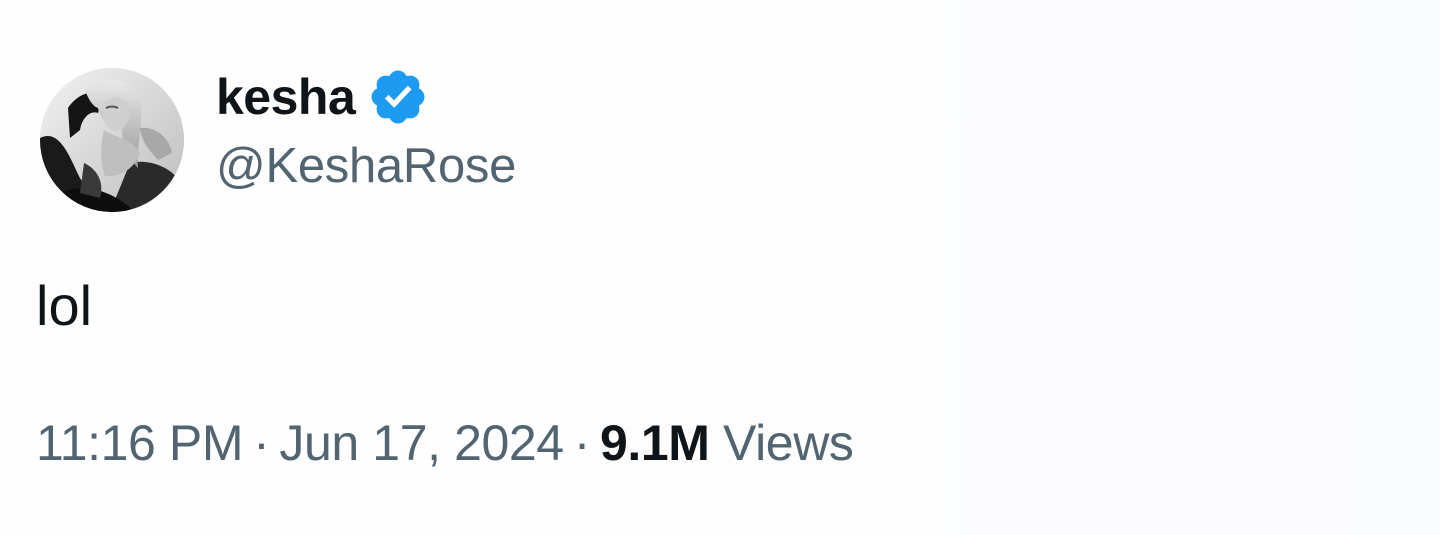 This screenshot has height=535, width=1440. Describe the element at coordinates (140, 443) in the screenshot. I see `tweet-time: 11:16 PM` at that location.